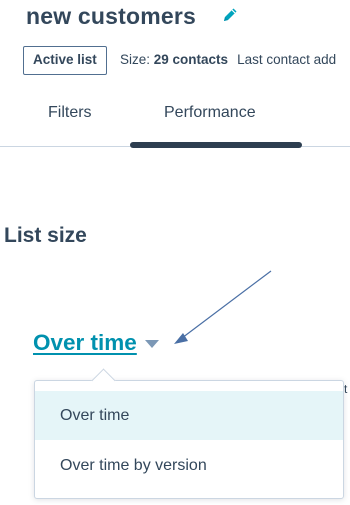 Image resolution: width=350 pixels, height=505 pixels. I want to click on list-size-heading: List size, so click(45, 235).